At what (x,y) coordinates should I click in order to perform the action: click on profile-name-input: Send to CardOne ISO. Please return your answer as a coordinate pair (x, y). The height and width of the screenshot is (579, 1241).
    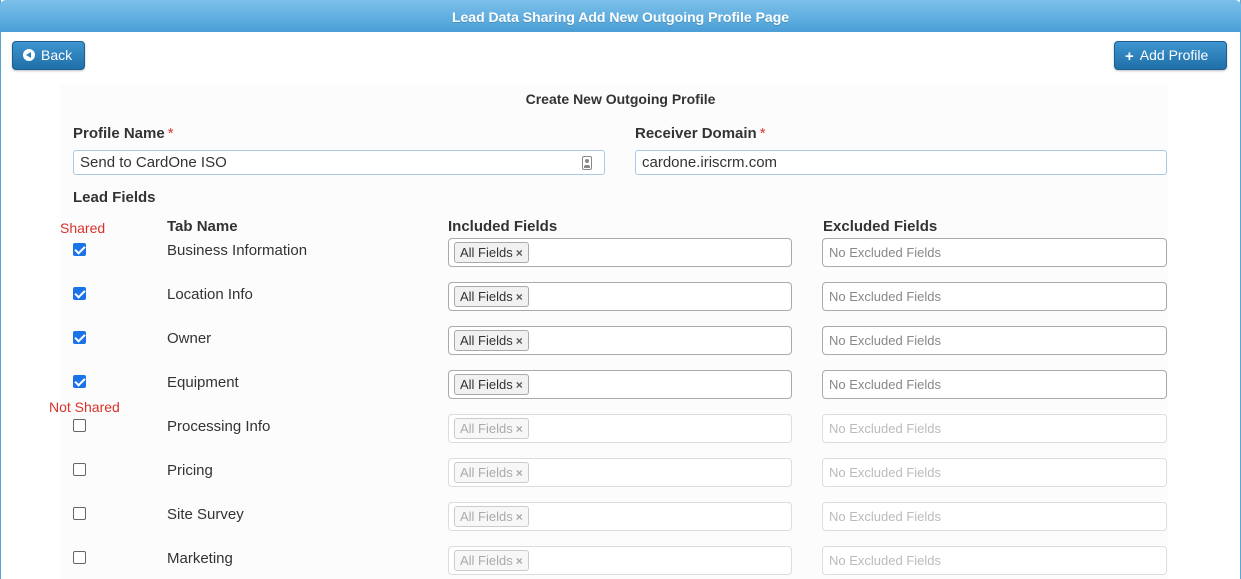
    Looking at the image, I should click on (339, 162).